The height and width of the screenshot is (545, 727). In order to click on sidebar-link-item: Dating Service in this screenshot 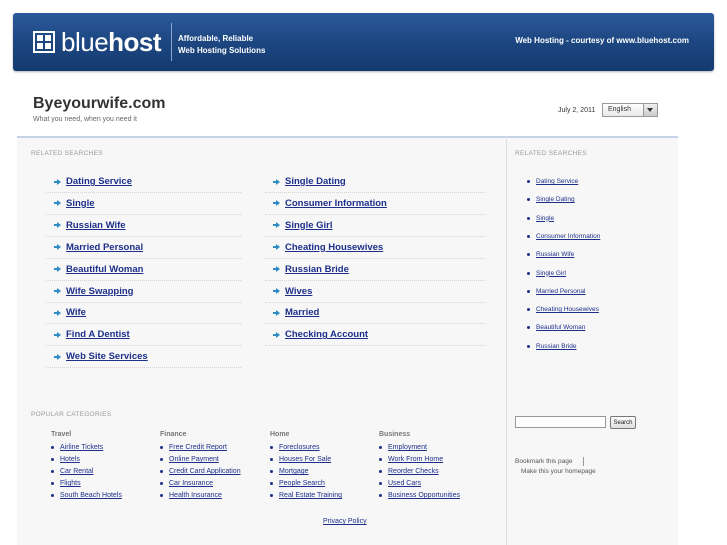, I will do `click(552, 181)`.